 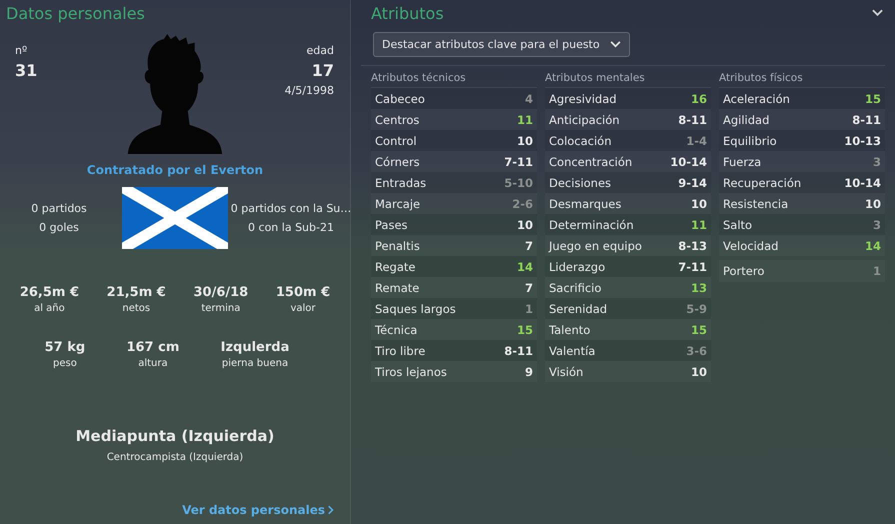 I want to click on attribute-value: 10-13, so click(x=862, y=141).